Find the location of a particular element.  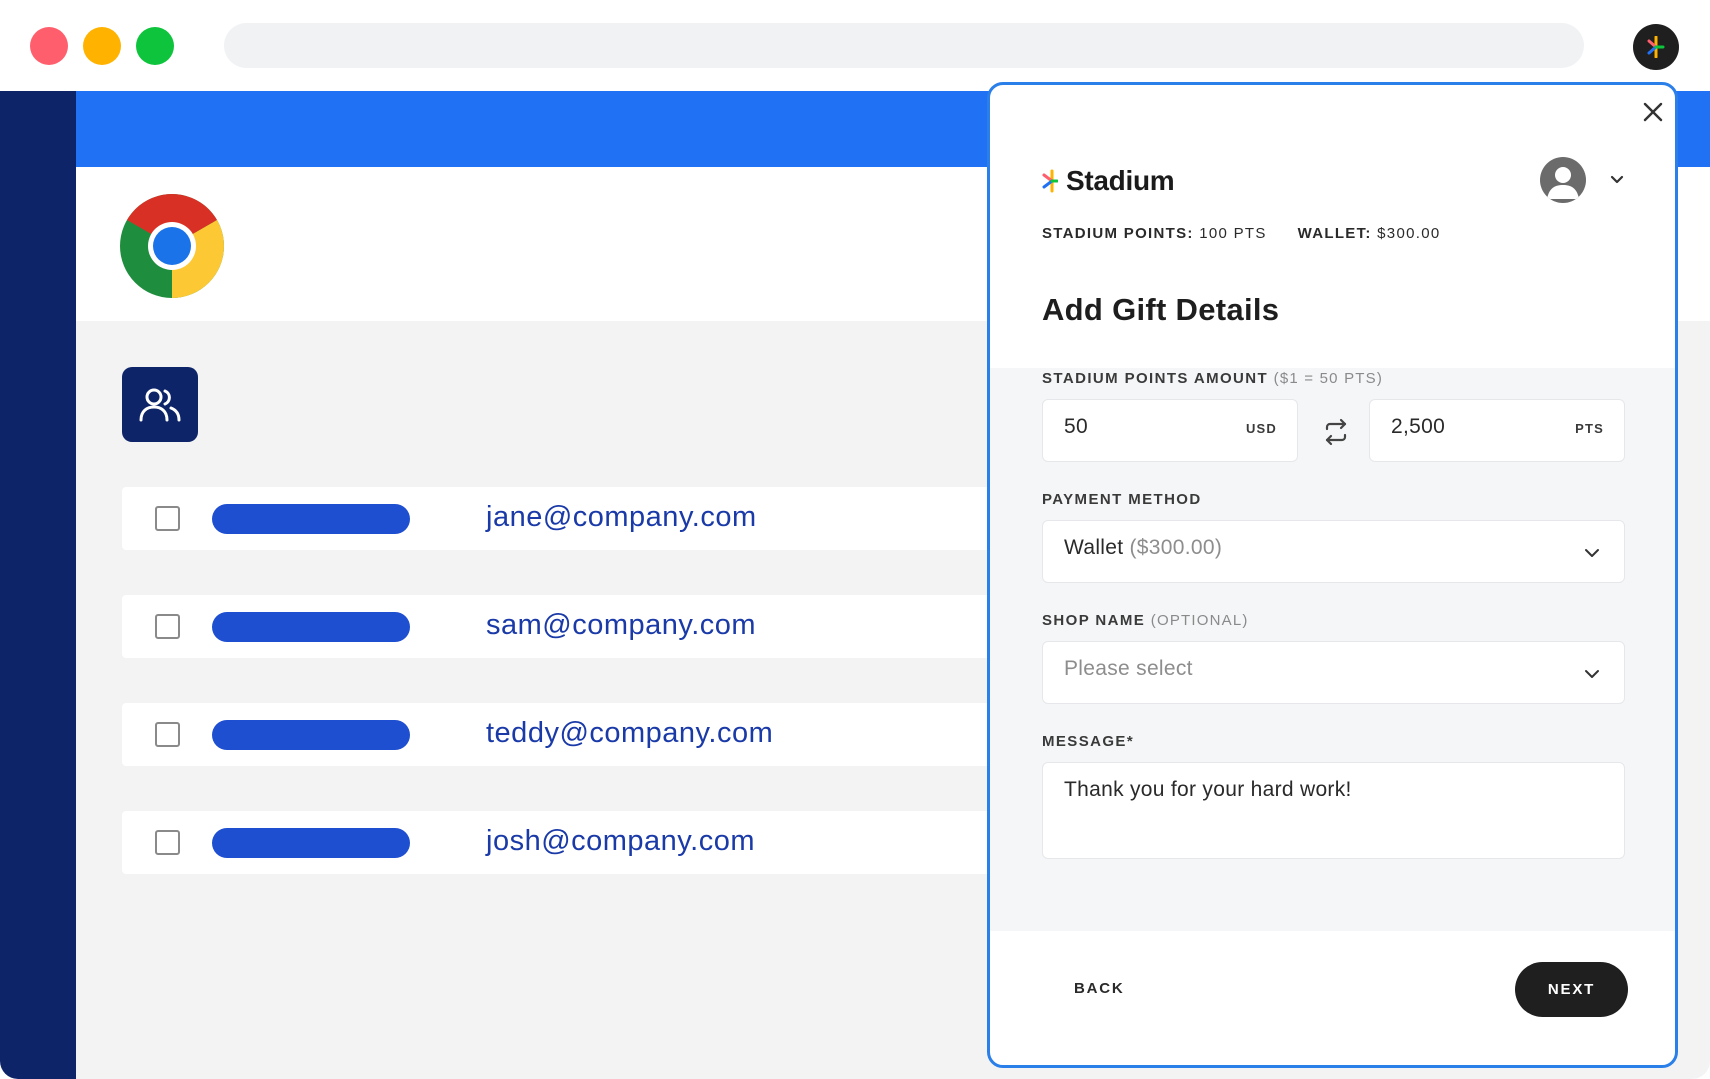

usd-amount-value: 50 is located at coordinates (1076, 426).